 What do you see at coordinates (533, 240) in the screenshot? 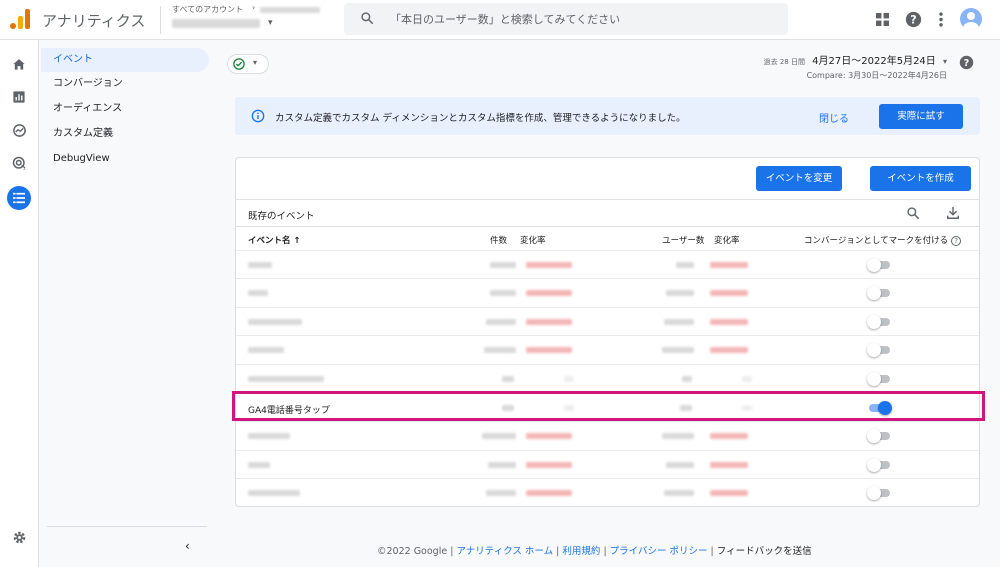
I see `column-header-count-change: 変化率` at bounding box center [533, 240].